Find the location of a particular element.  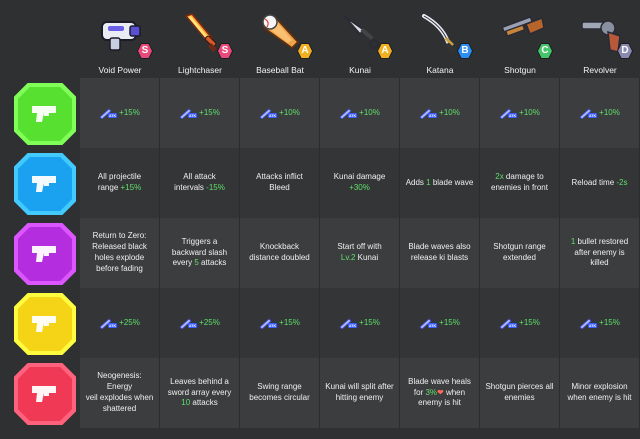

baseball-bat-icon is located at coordinates (281, 32).